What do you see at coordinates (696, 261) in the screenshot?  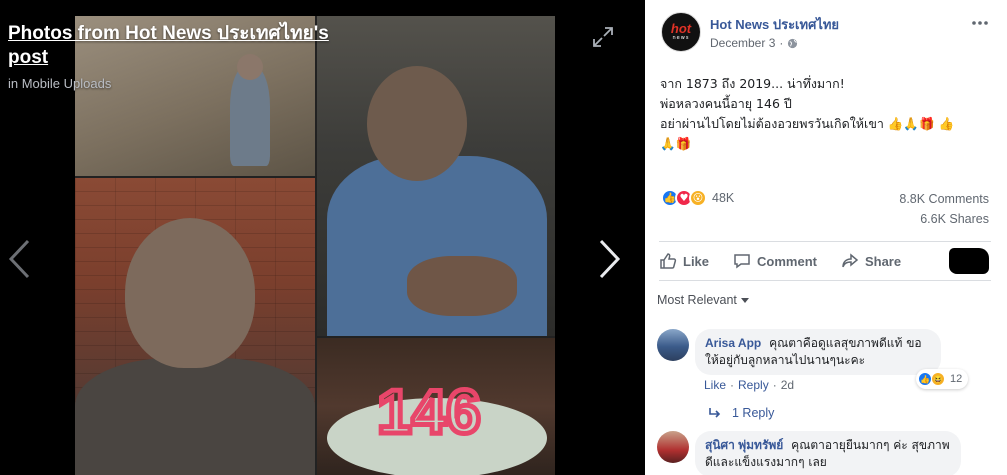 I see `like-button-label: Like` at bounding box center [696, 261].